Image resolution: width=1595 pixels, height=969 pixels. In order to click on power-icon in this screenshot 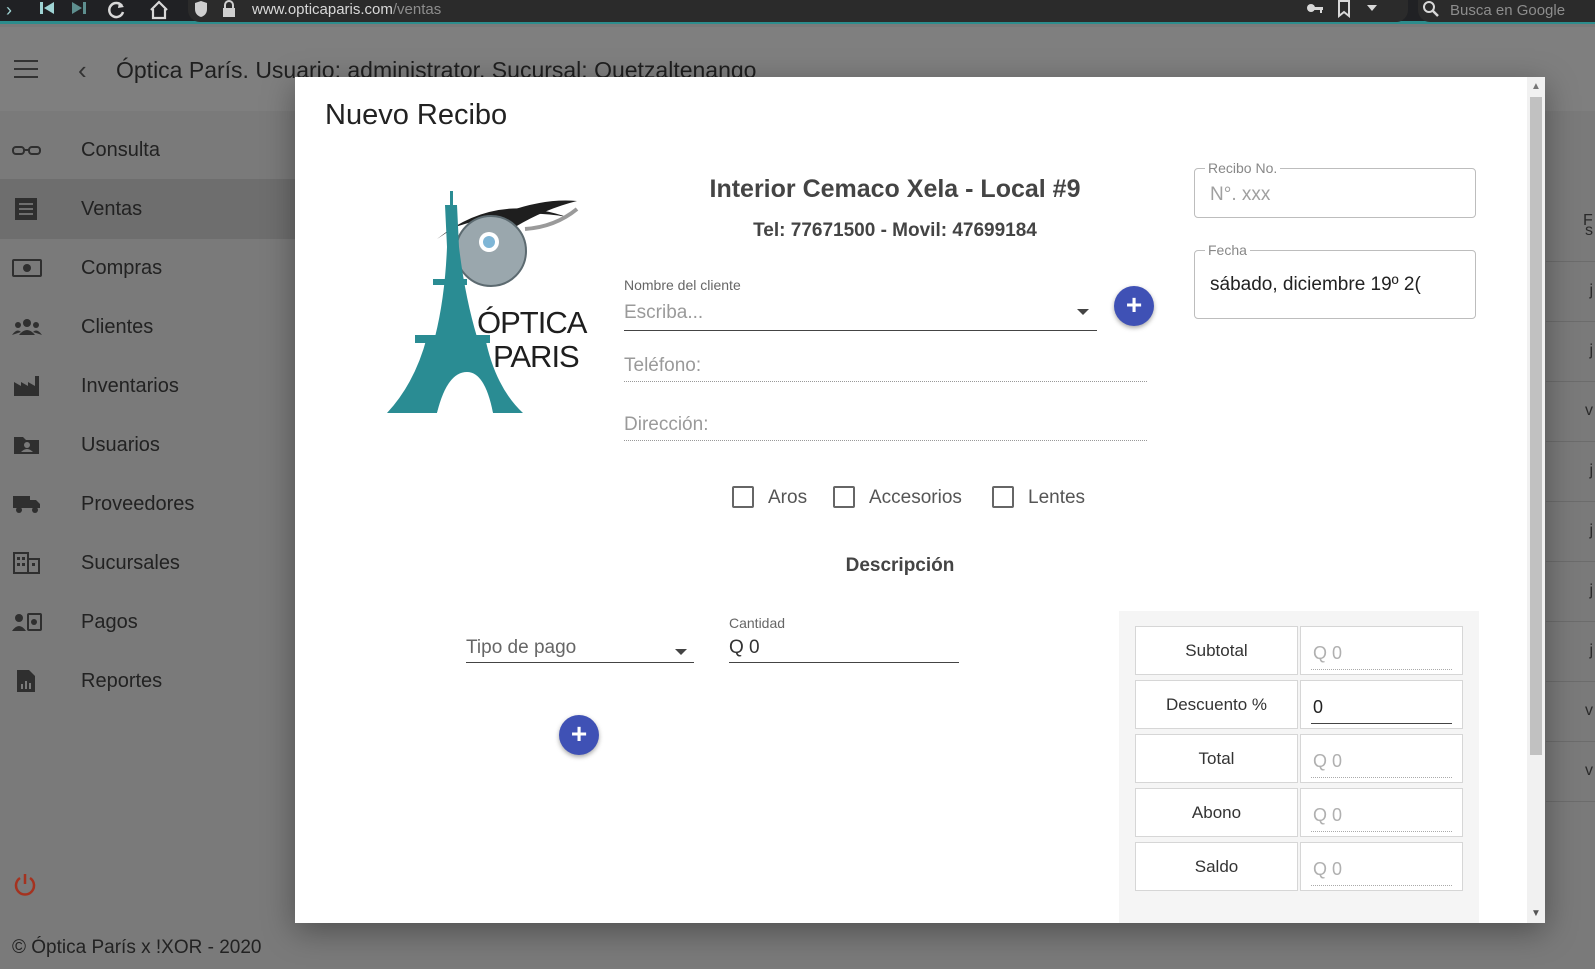, I will do `click(25, 885)`.